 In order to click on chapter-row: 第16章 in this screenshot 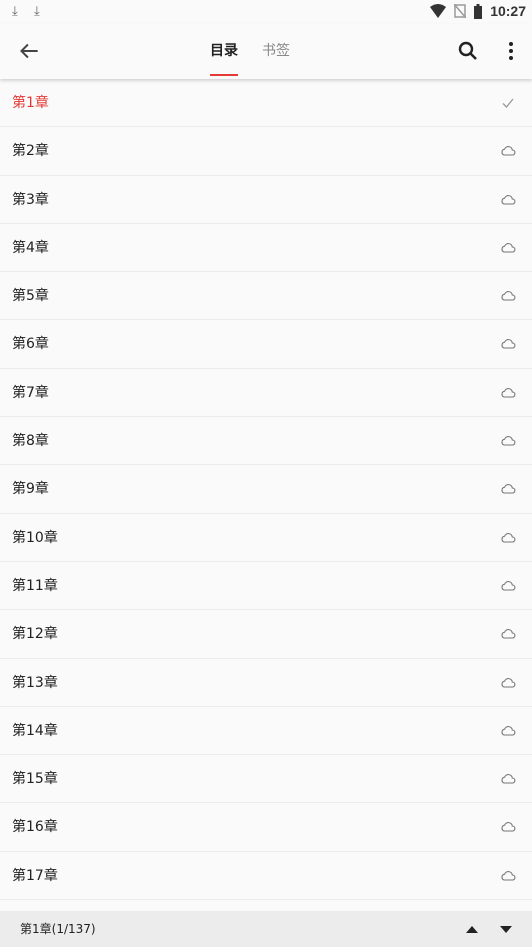, I will do `click(266, 827)`.